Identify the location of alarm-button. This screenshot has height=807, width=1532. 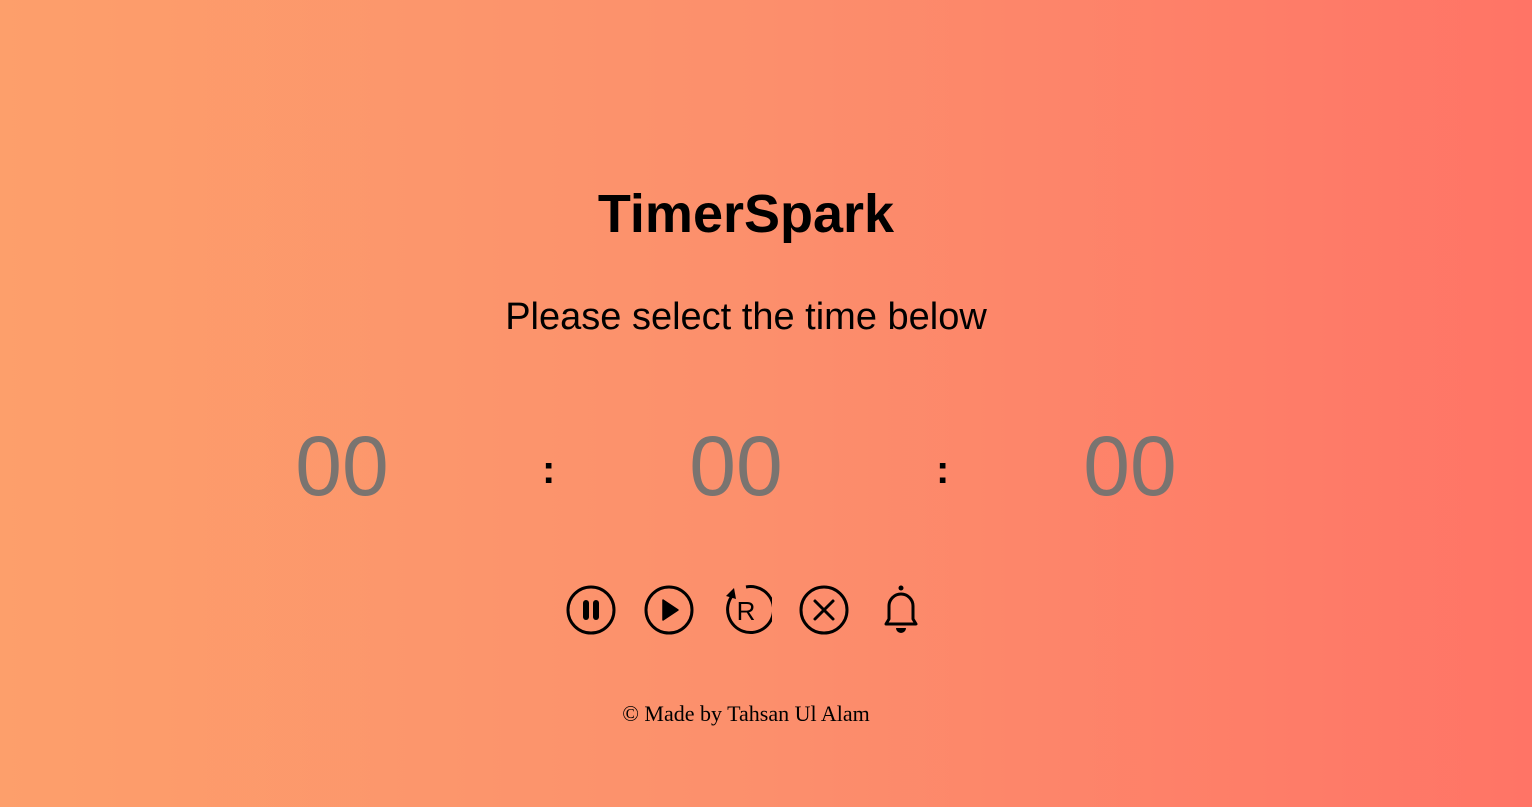
(902, 610).